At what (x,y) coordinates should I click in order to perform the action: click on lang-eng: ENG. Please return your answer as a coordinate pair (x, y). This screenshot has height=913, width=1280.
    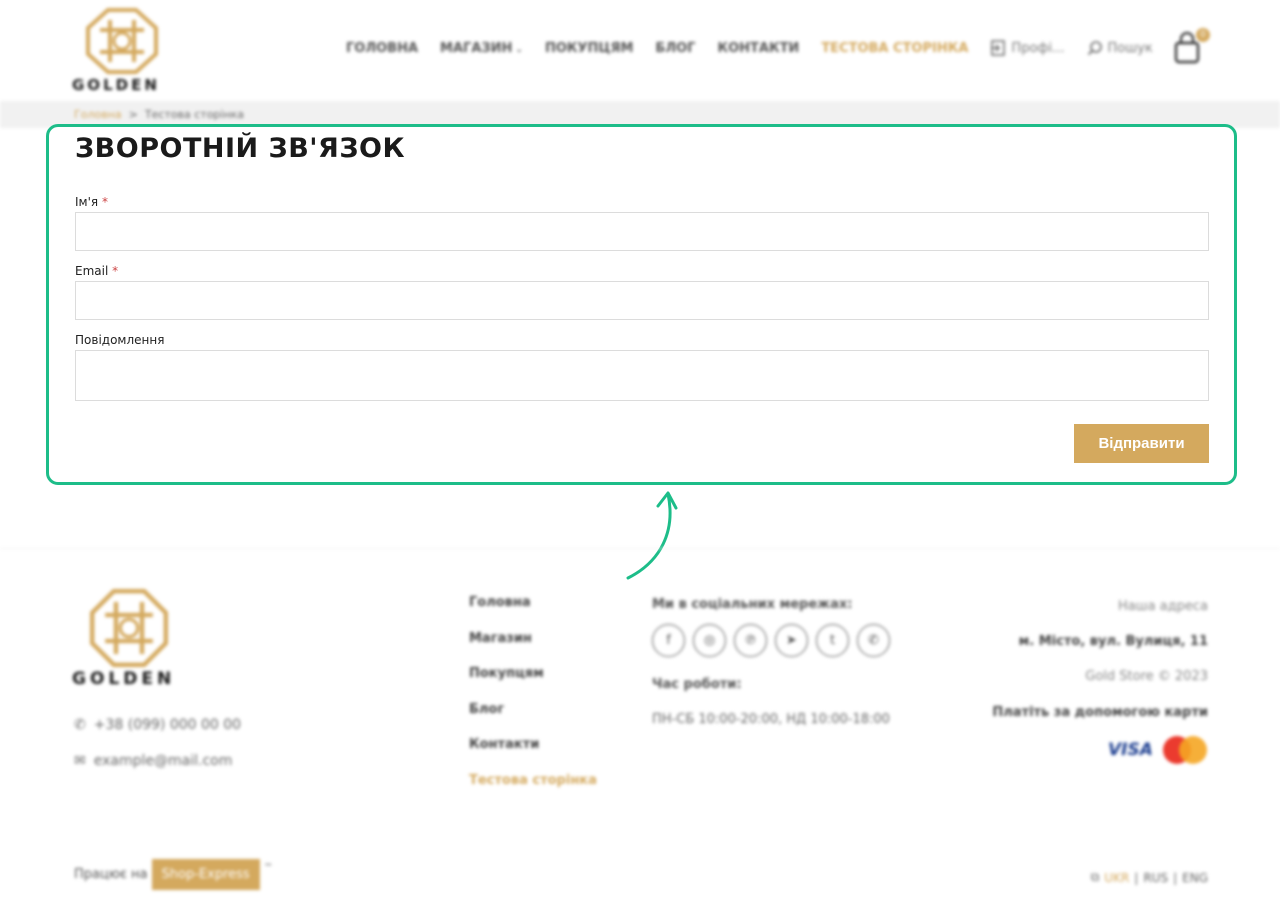
    Looking at the image, I should click on (1195, 878).